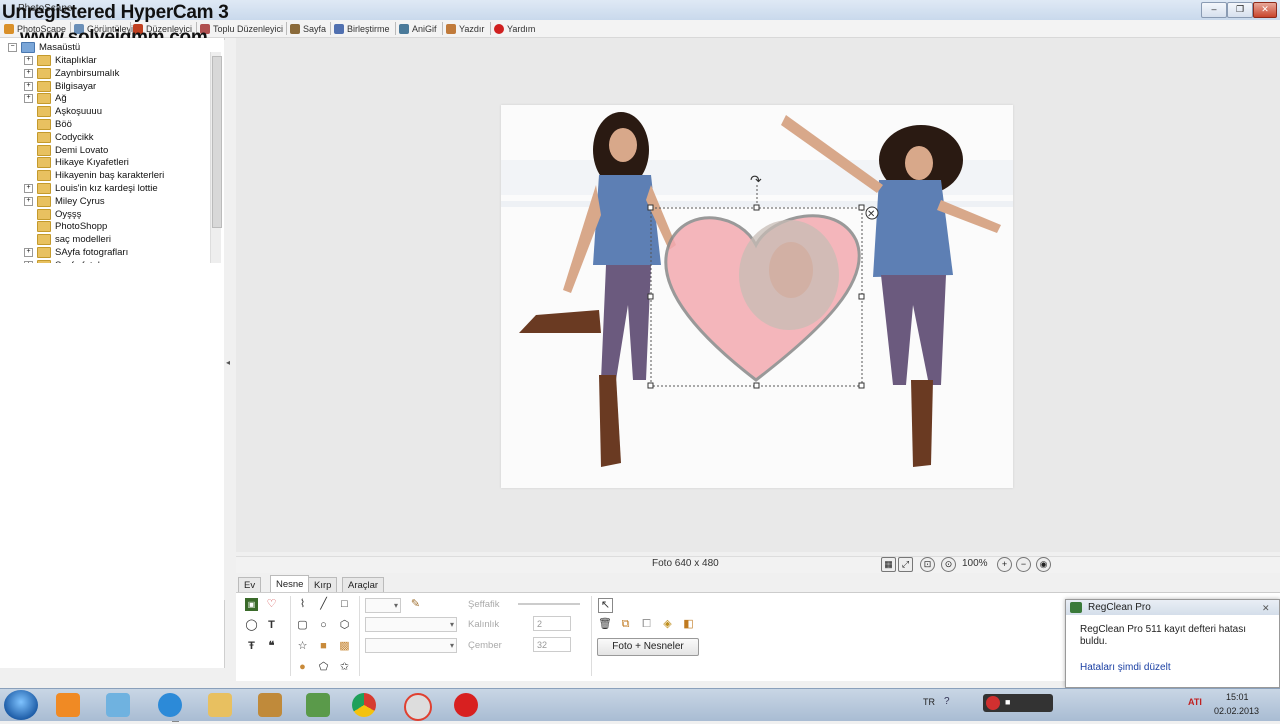  Describe the element at coordinates (905, 564) in the screenshot. I see `fit-window-icon: ⤢` at that location.